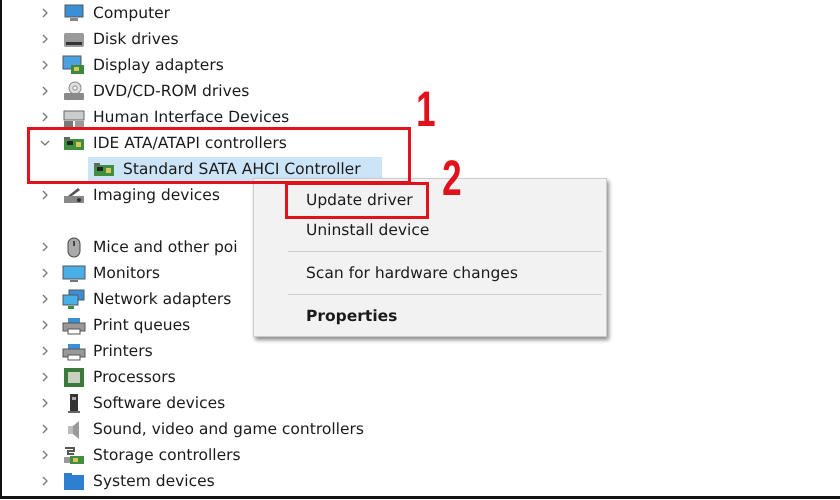 This screenshot has height=500, width=840. I want to click on processor-icon, so click(74, 377).